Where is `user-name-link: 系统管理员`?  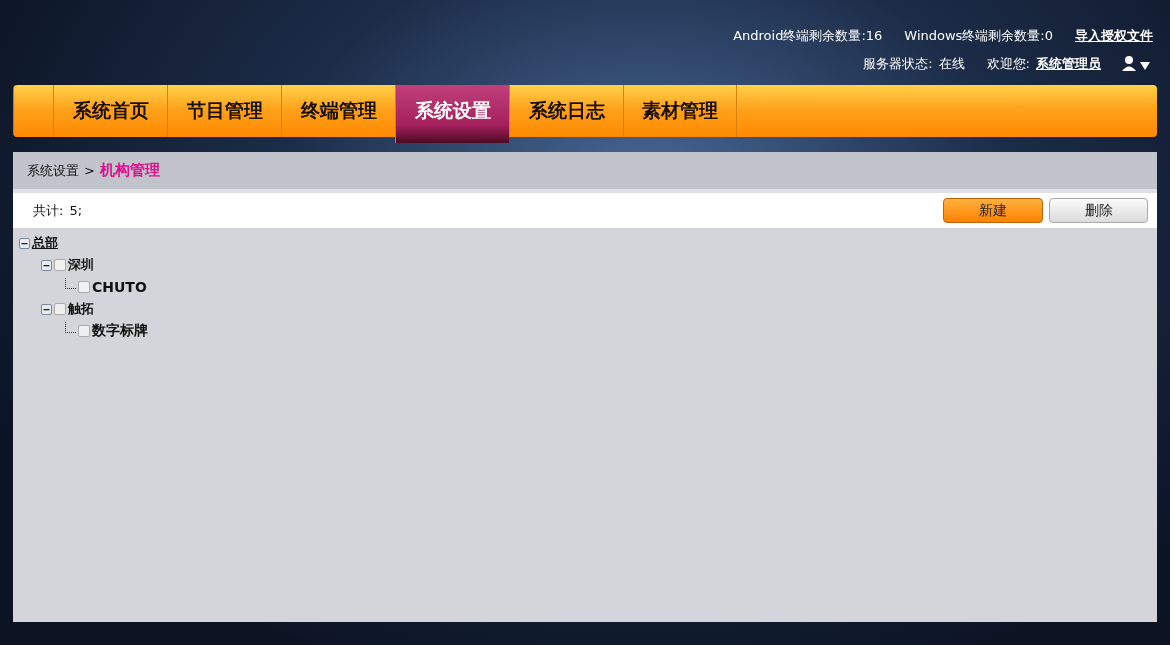
user-name-link: 系统管理员 is located at coordinates (1068, 64).